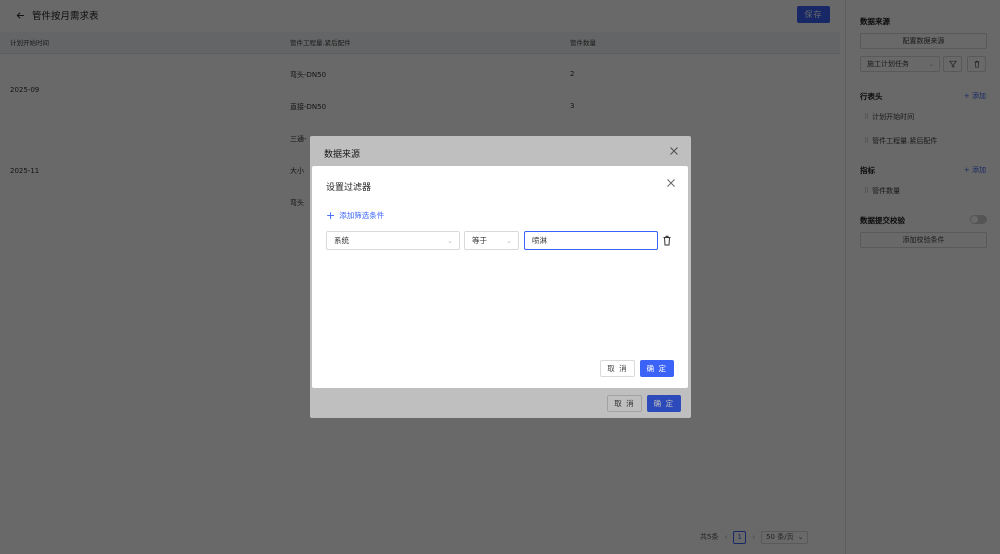 The height and width of the screenshot is (554, 1000). I want to click on add-filter-condition-button: + 添加筛选条件, so click(355, 215).